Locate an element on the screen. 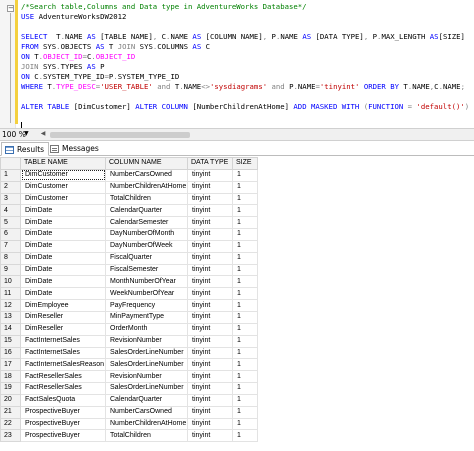 The height and width of the screenshot is (451, 474). row-number: 21 is located at coordinates (10, 412).